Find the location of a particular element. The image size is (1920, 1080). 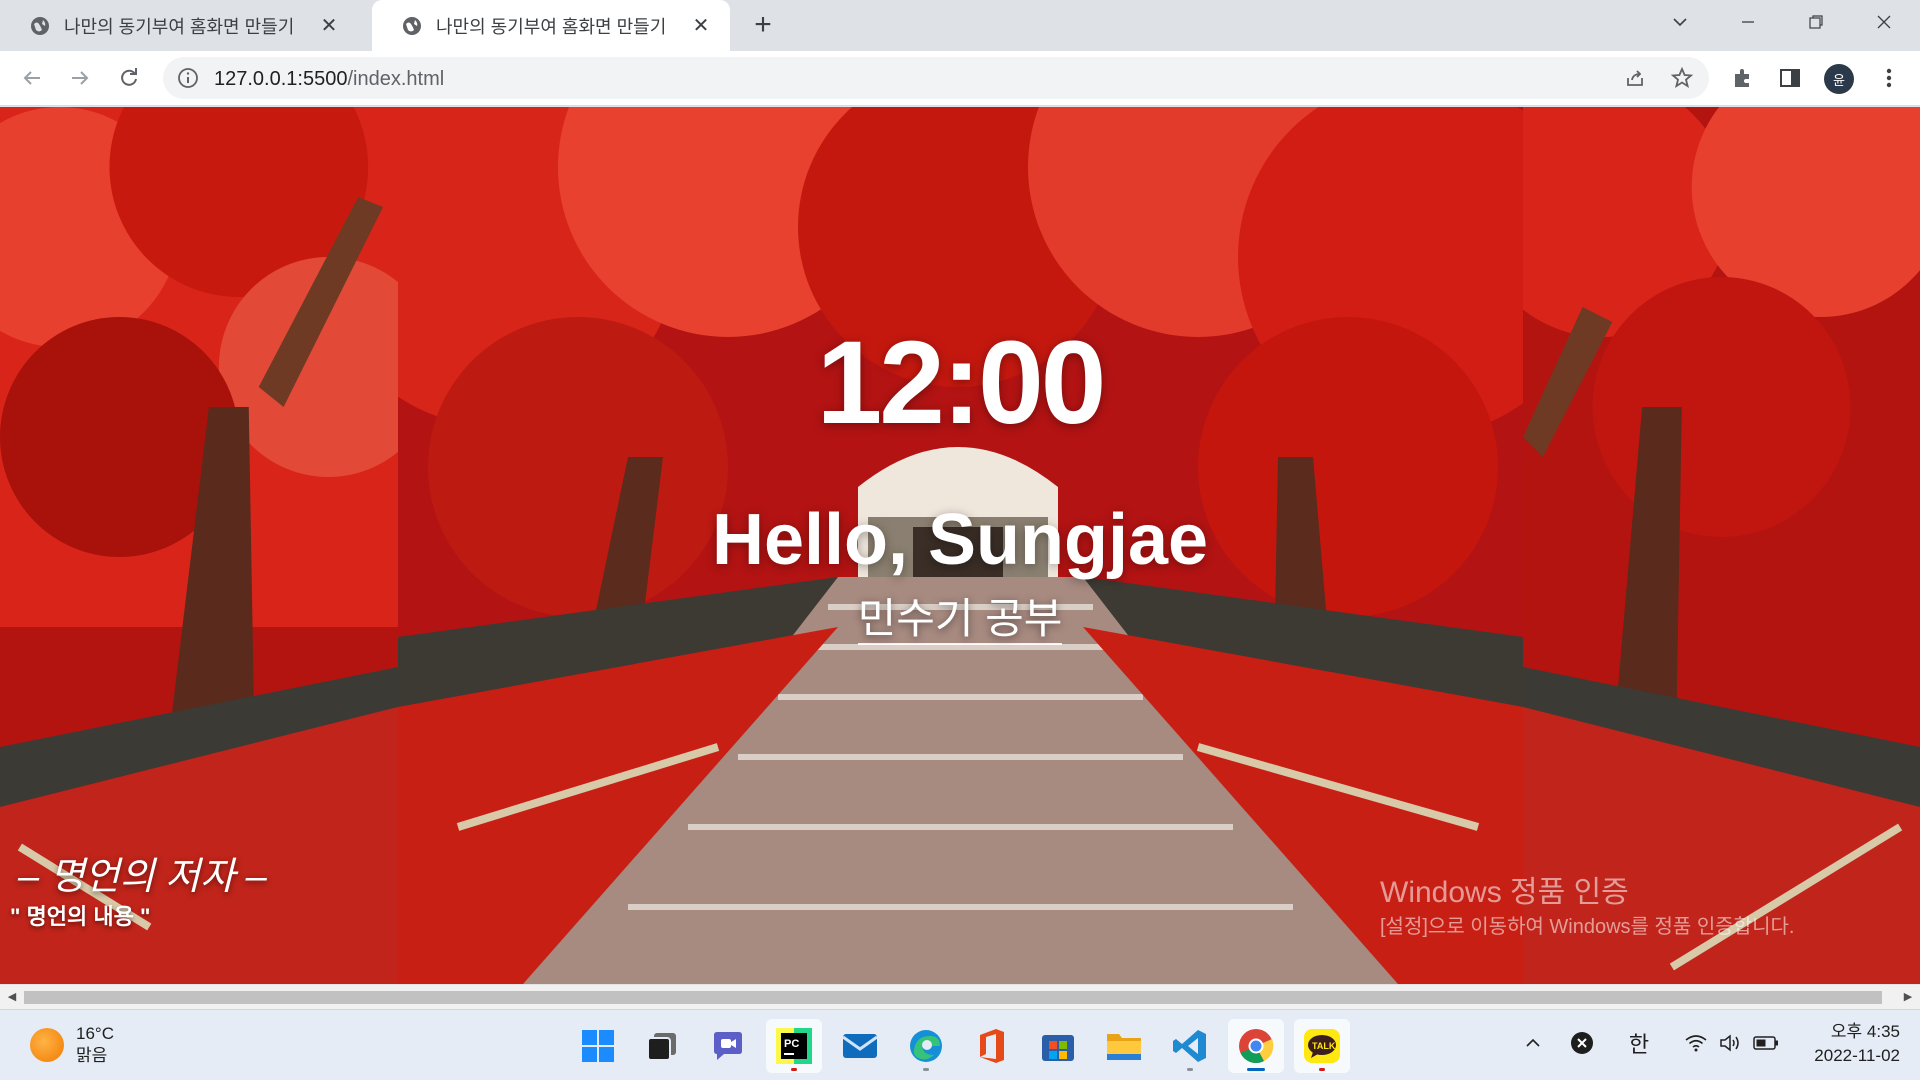

vscode-icon is located at coordinates (1190, 1046).